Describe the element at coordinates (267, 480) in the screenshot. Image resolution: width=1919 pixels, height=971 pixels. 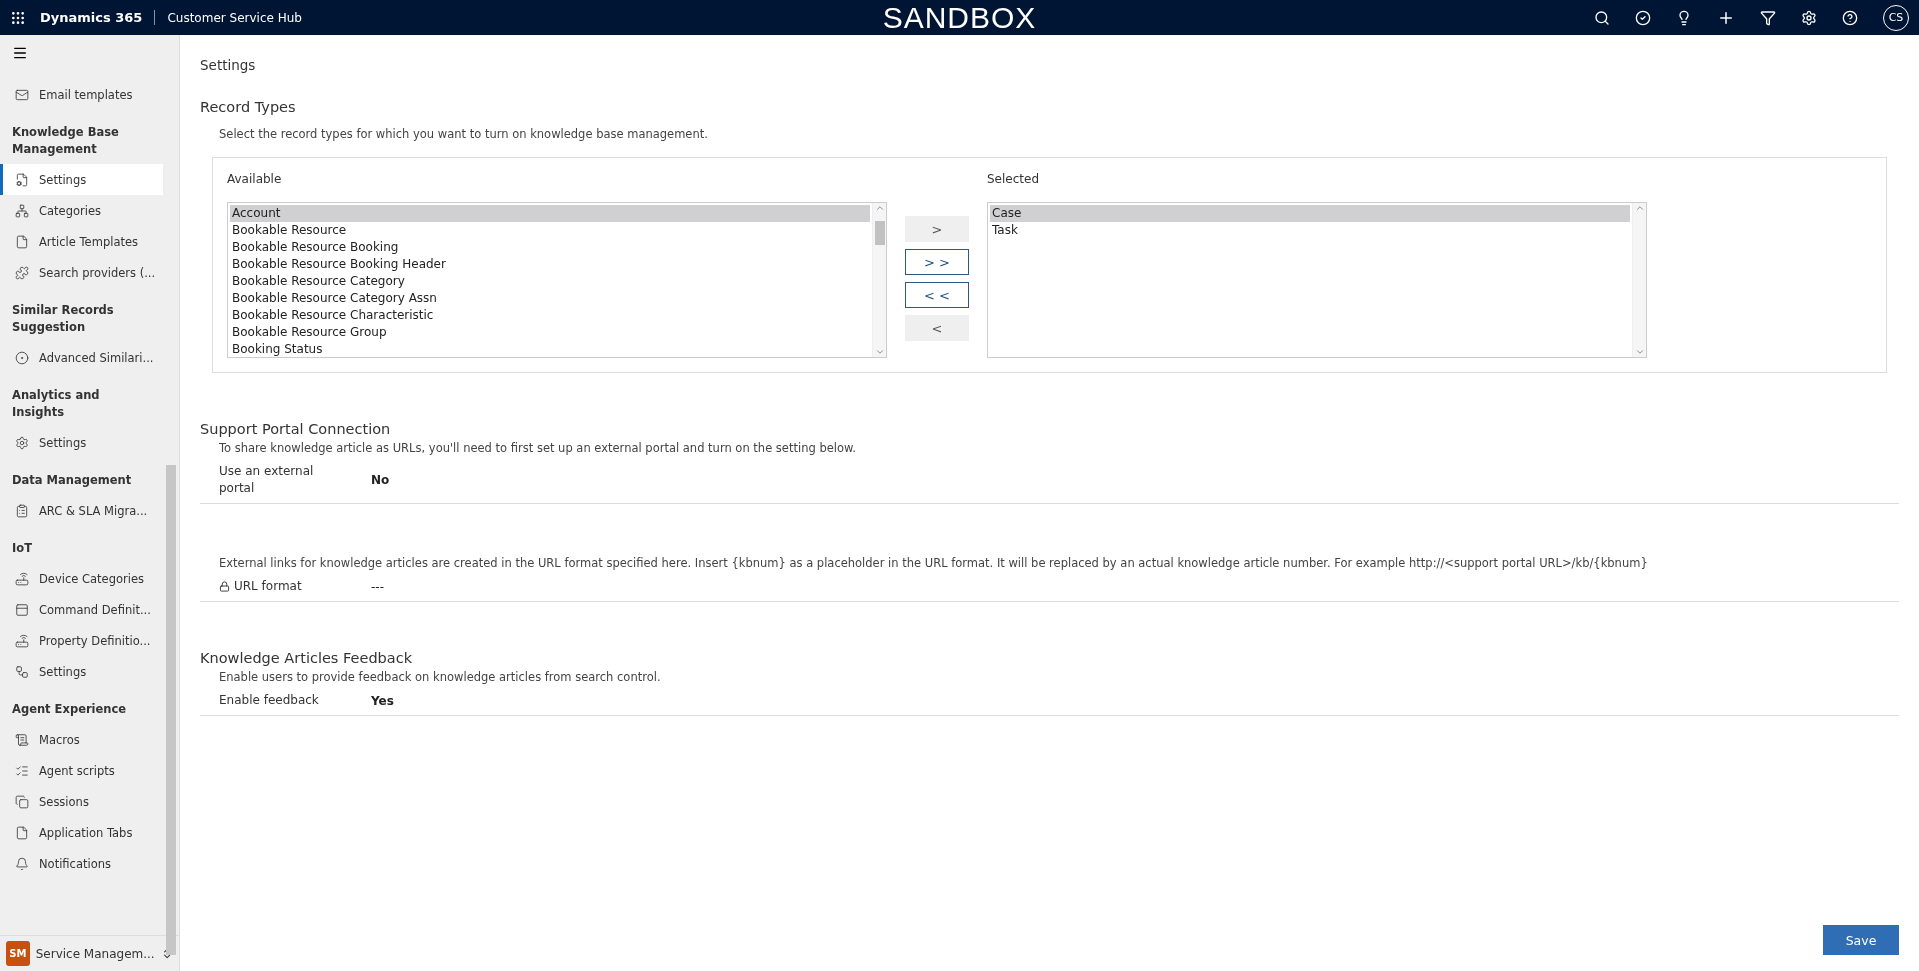
I see `field-label: Use an external portal` at that location.